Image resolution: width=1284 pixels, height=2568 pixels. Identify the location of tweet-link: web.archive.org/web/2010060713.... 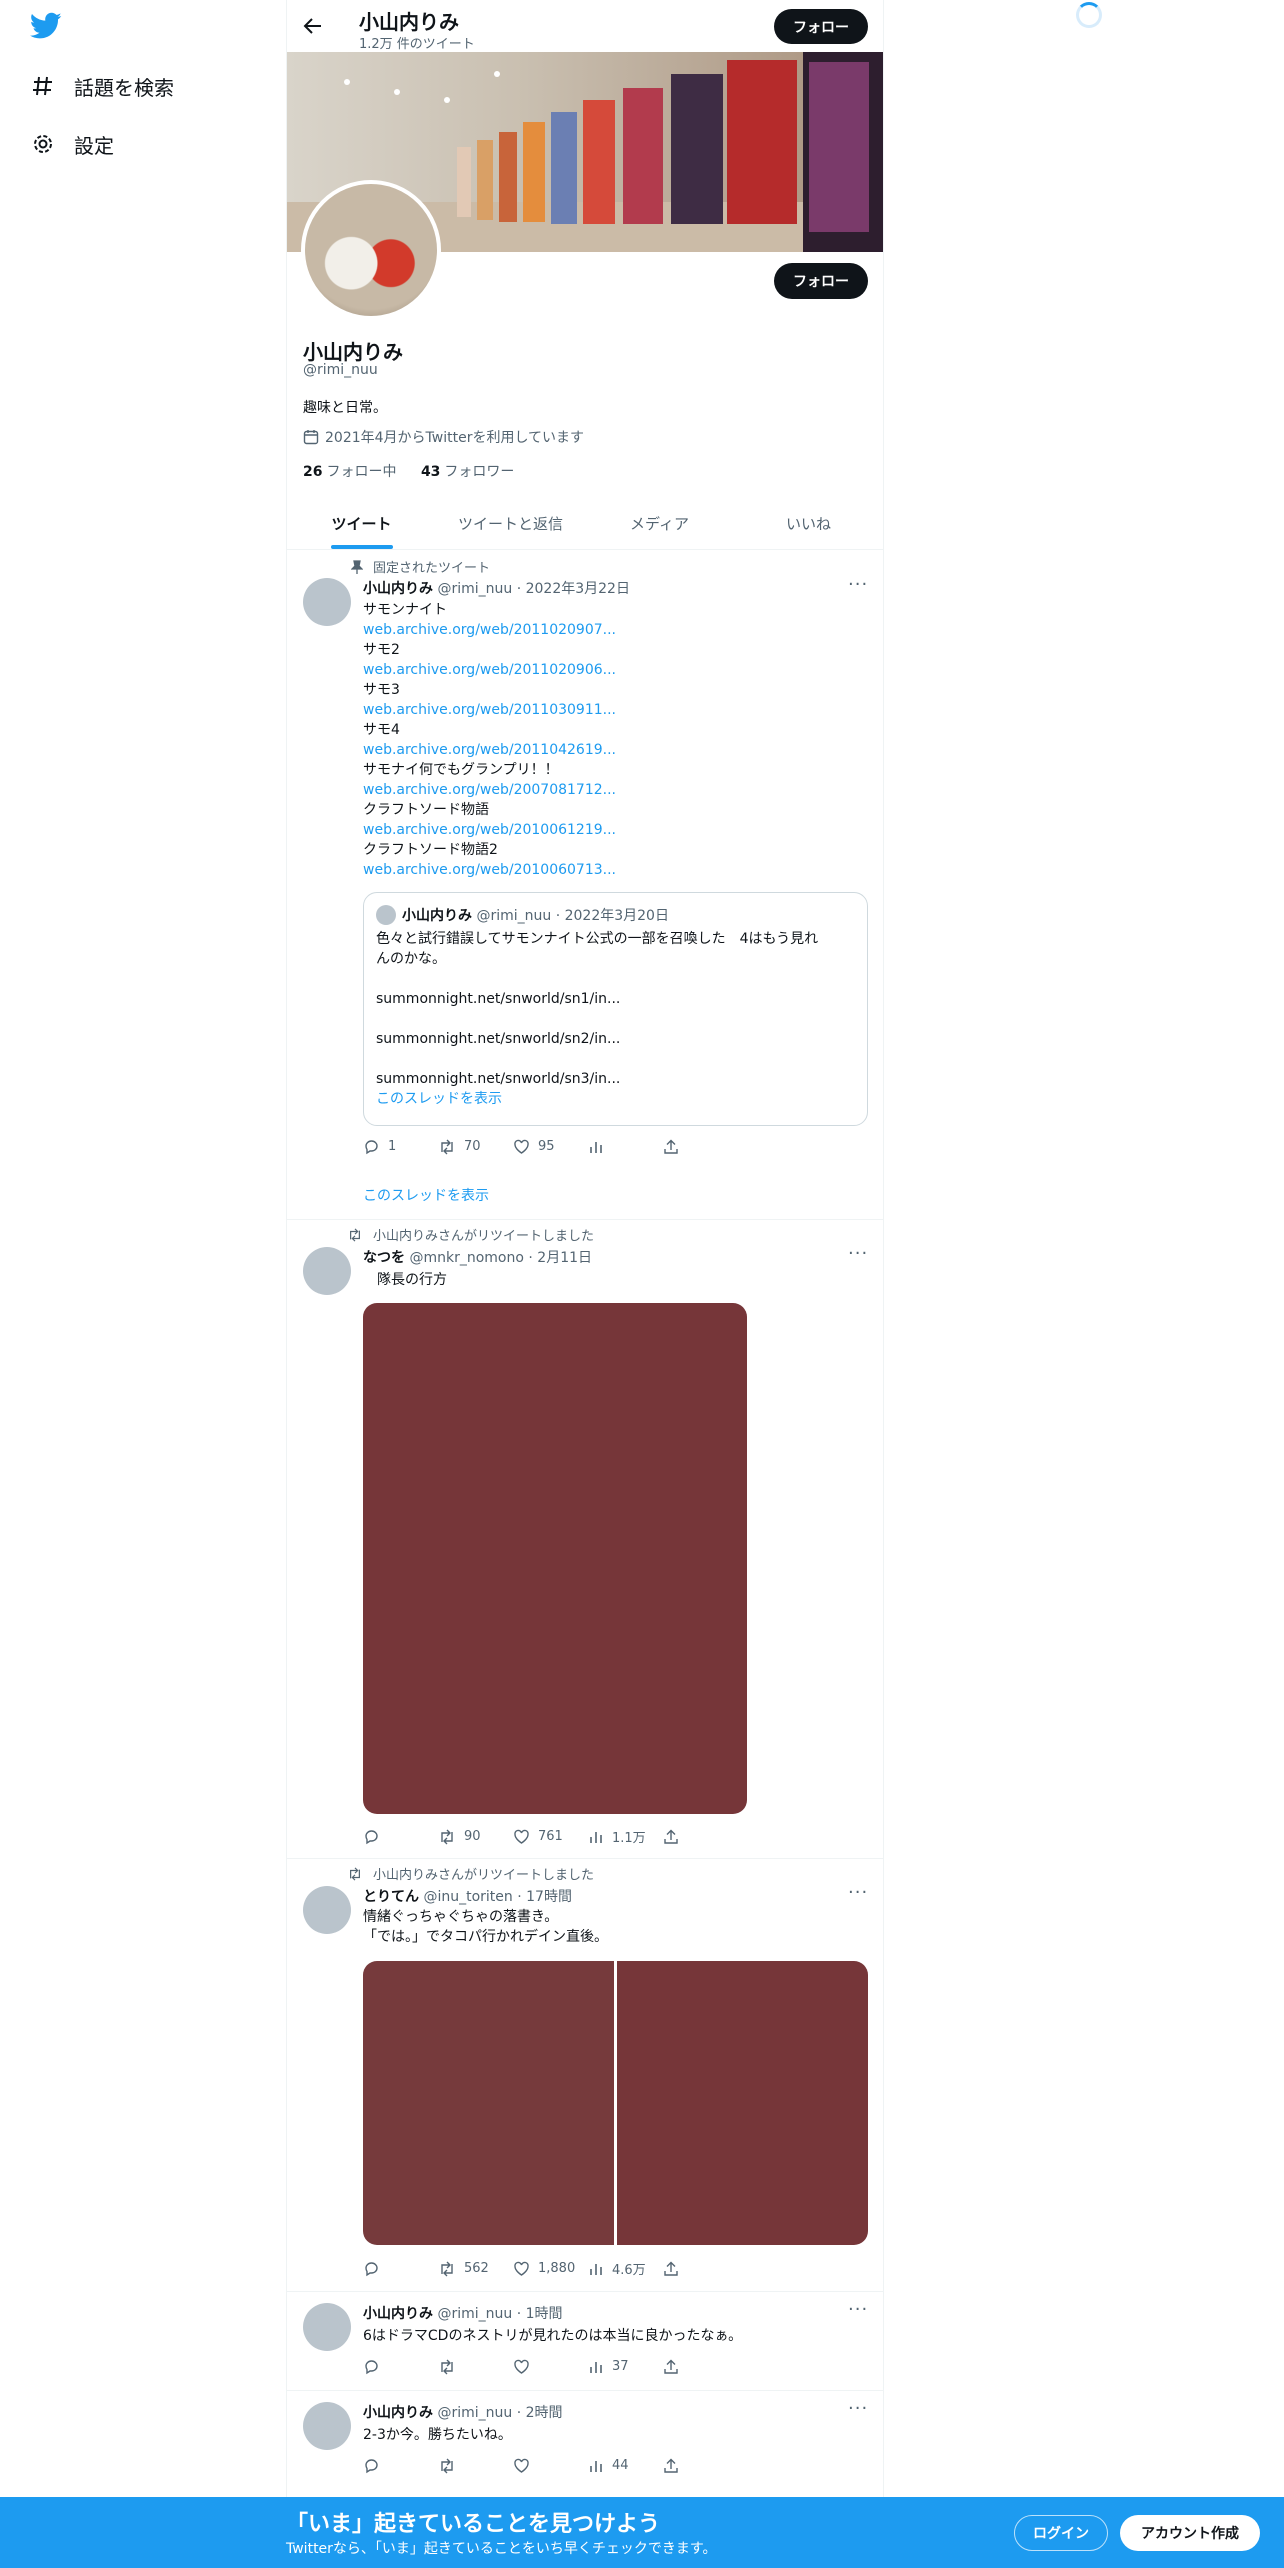
(613, 870).